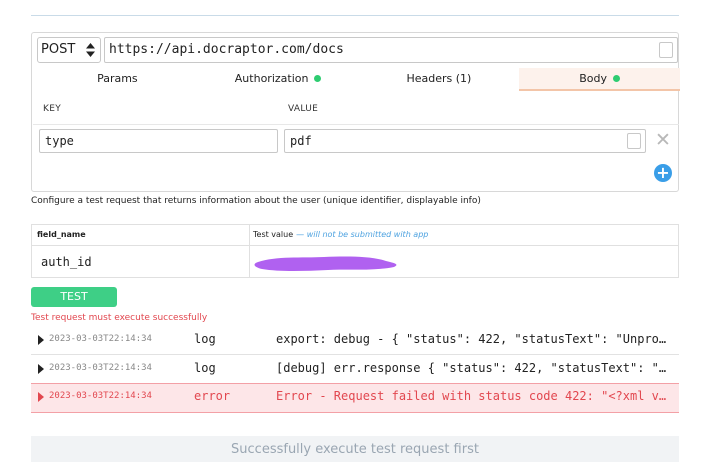  Describe the element at coordinates (158, 141) in the screenshot. I see `body-key-input: type` at that location.